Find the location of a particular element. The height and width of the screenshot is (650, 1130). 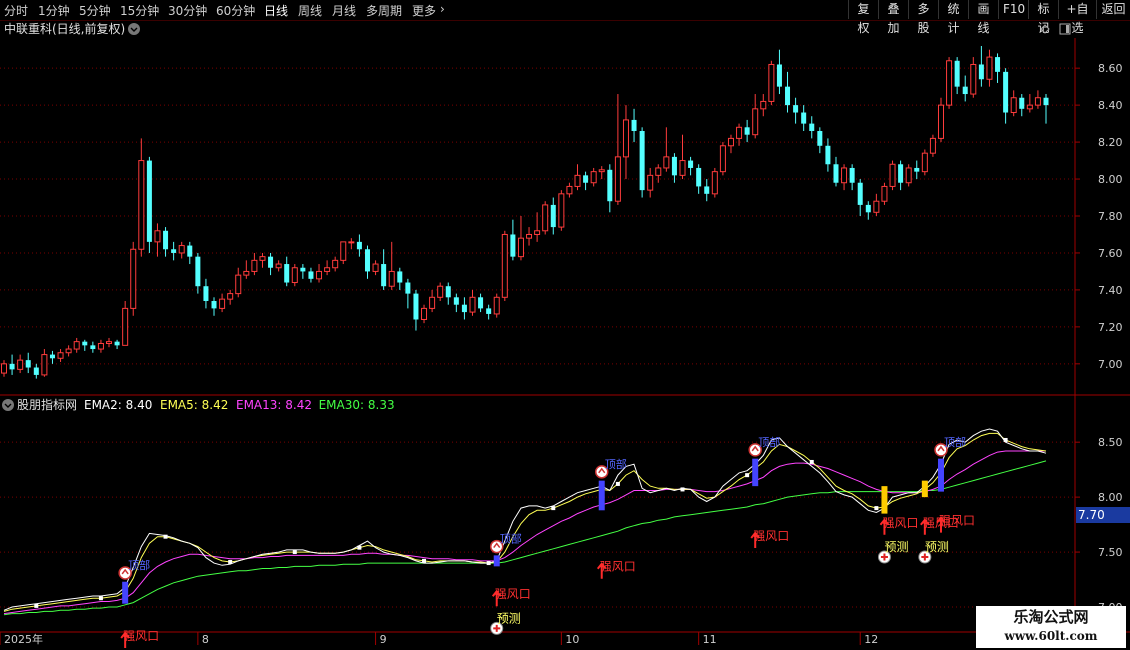

ind-y-tick-1: 7.50 is located at coordinates (1110, 552).